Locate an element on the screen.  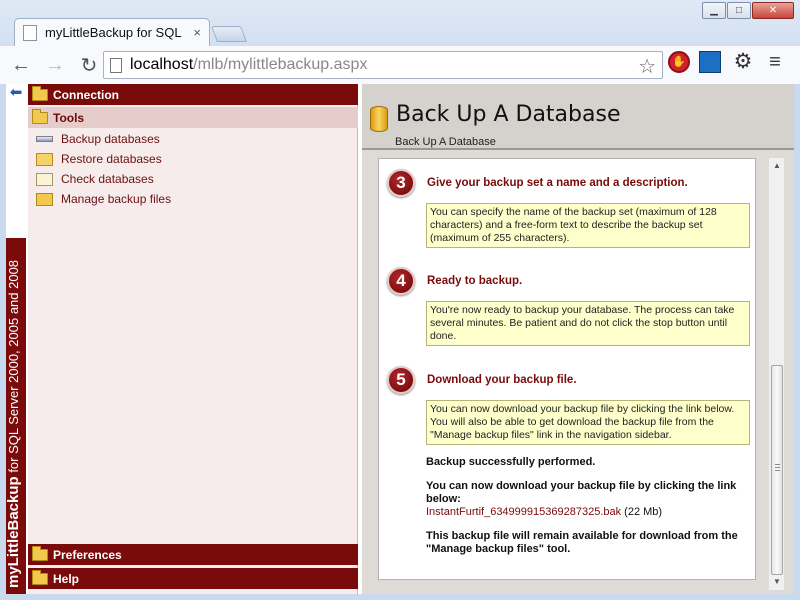
screen-extension-icon is located at coordinates (710, 62).